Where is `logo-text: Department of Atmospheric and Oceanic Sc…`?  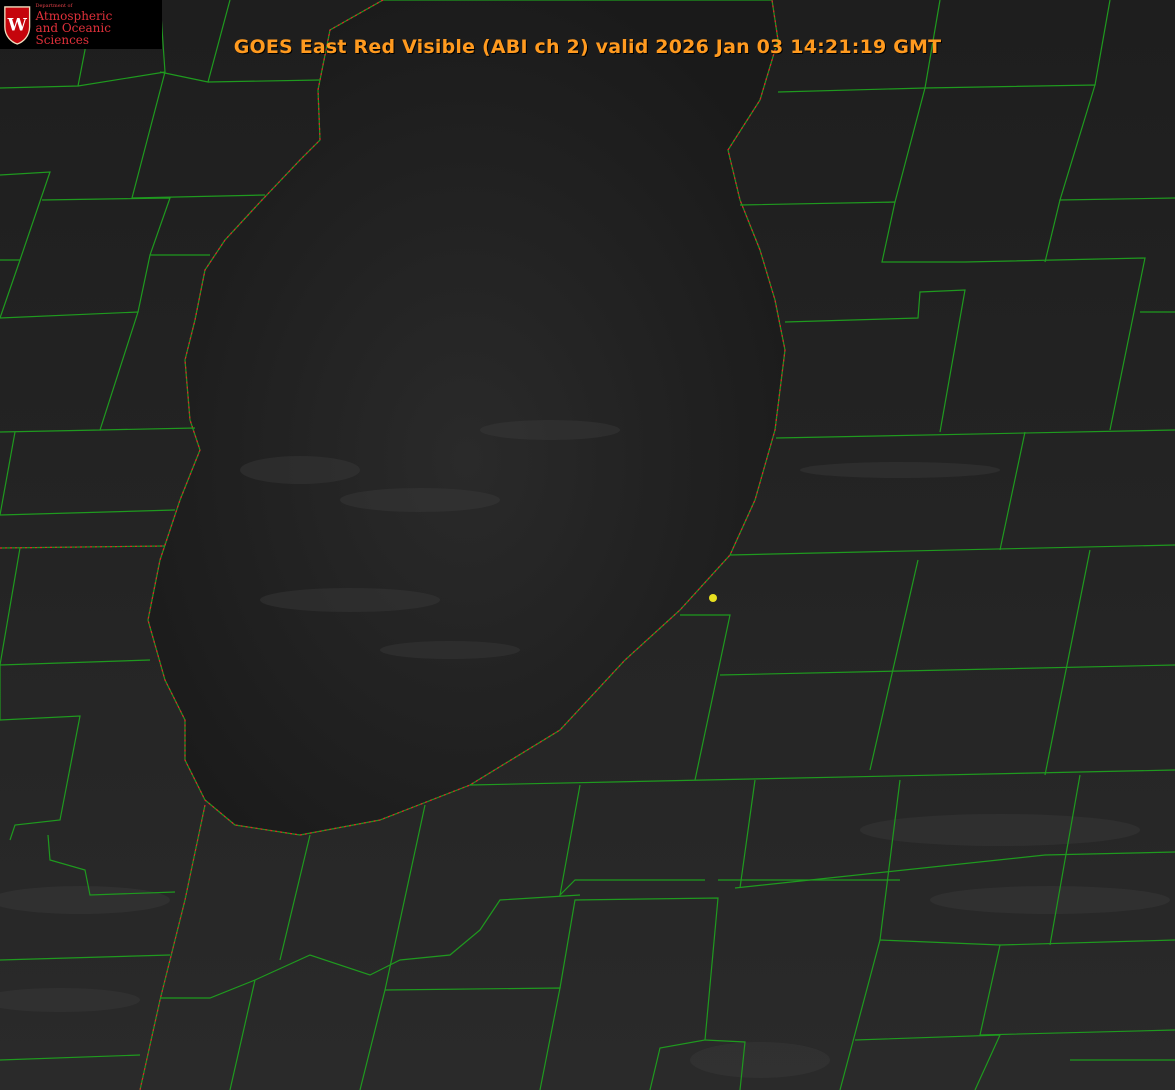 logo-text: Department of Atmospheric and Oceanic Sc… is located at coordinates (98, 24).